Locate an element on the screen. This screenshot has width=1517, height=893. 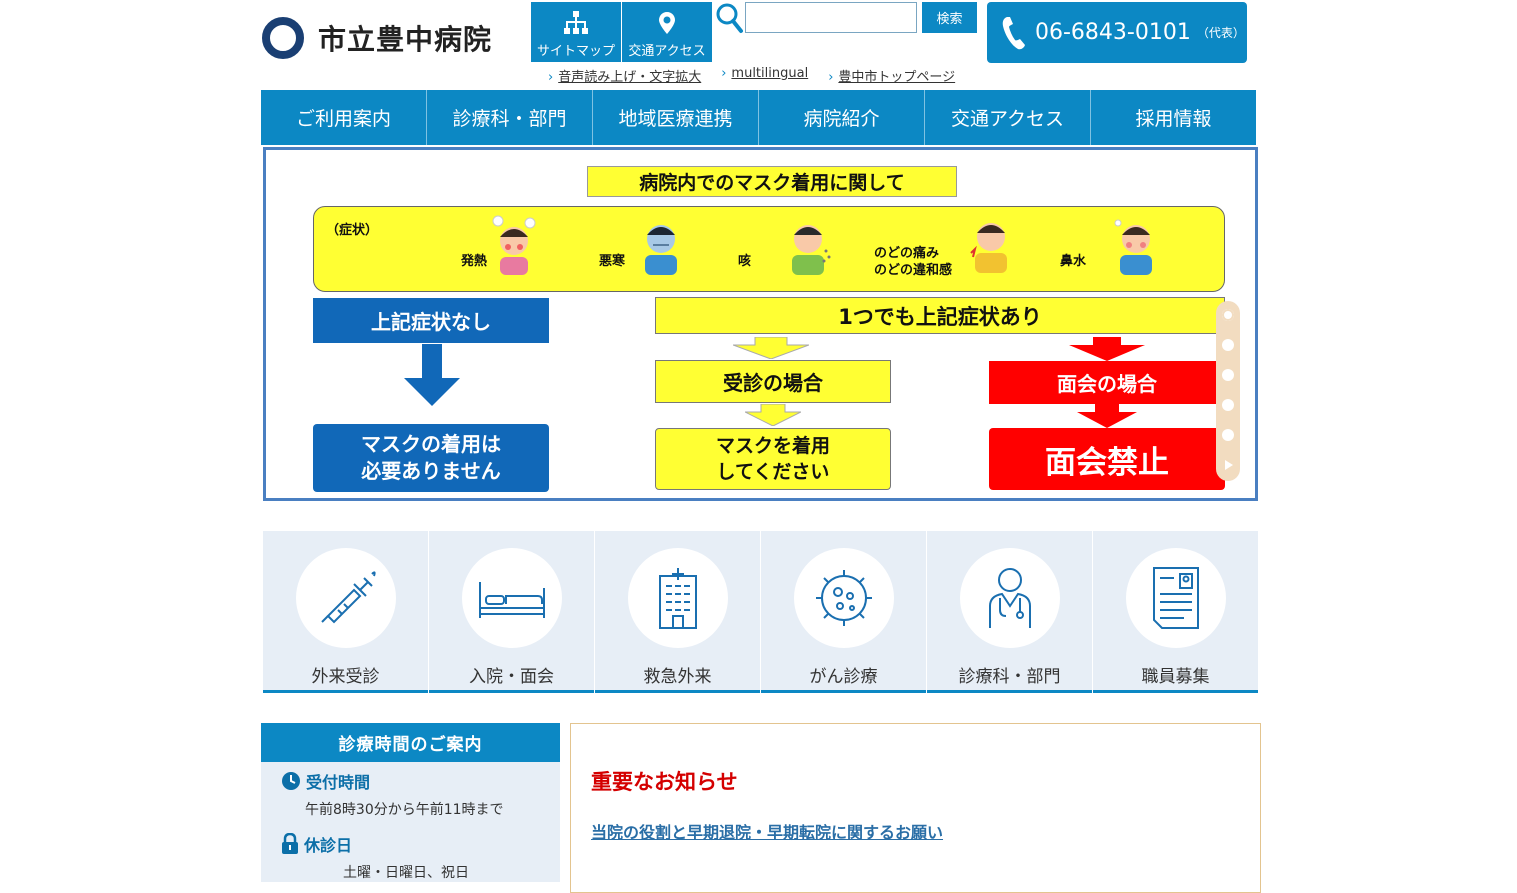
multilingual-link: › multilingual is located at coordinates (764, 76).